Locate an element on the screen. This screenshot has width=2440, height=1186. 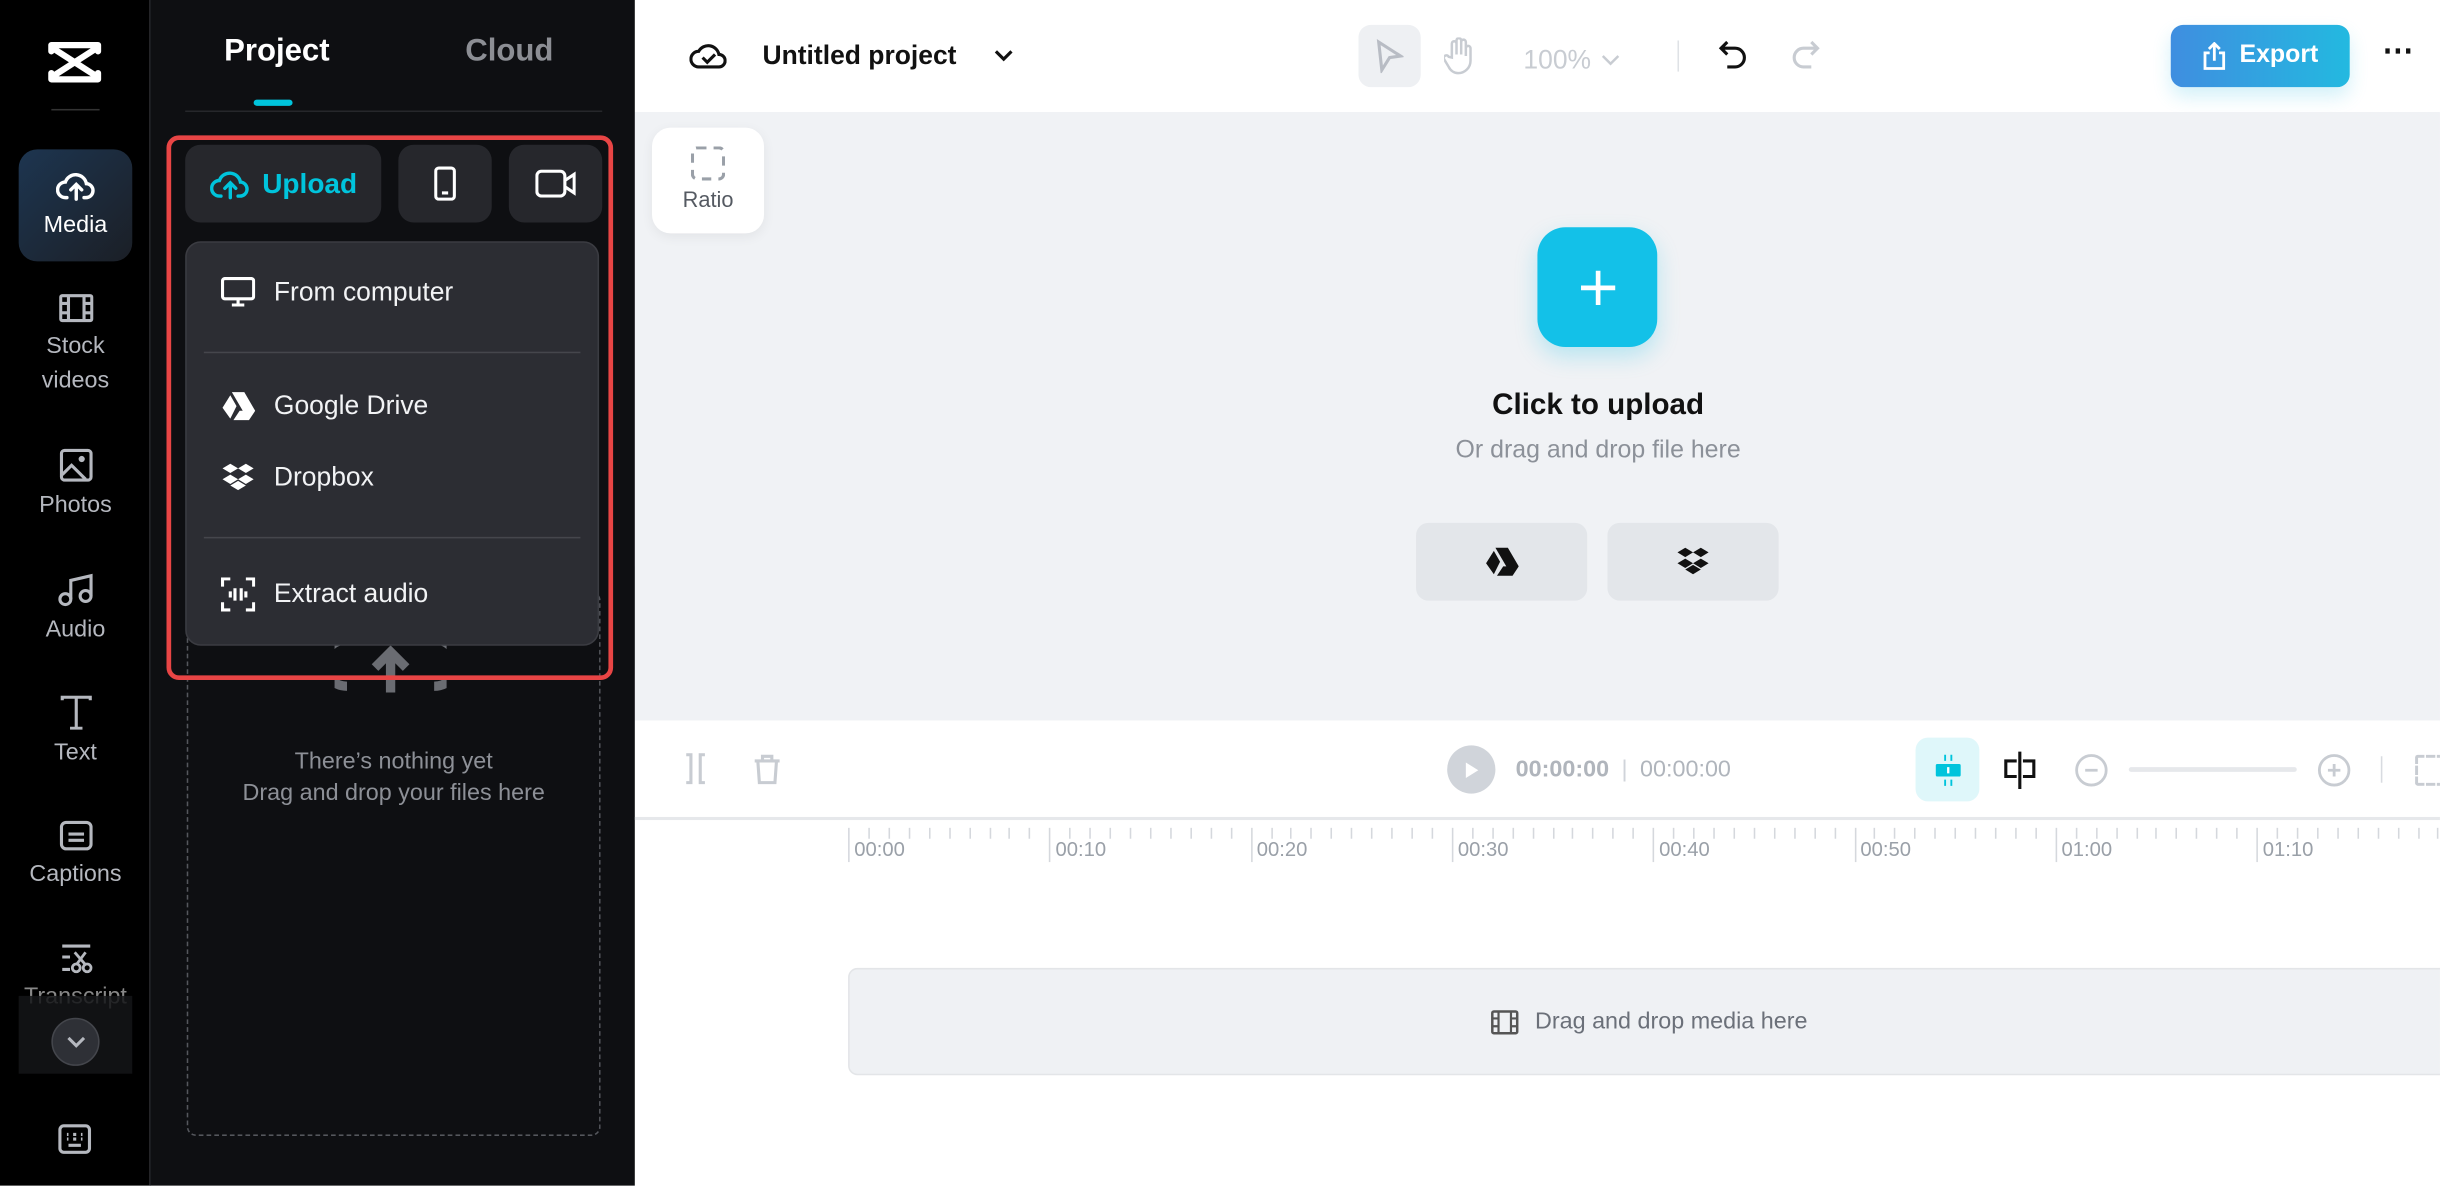
ruler-label: 00:50 is located at coordinates (1885, 849).